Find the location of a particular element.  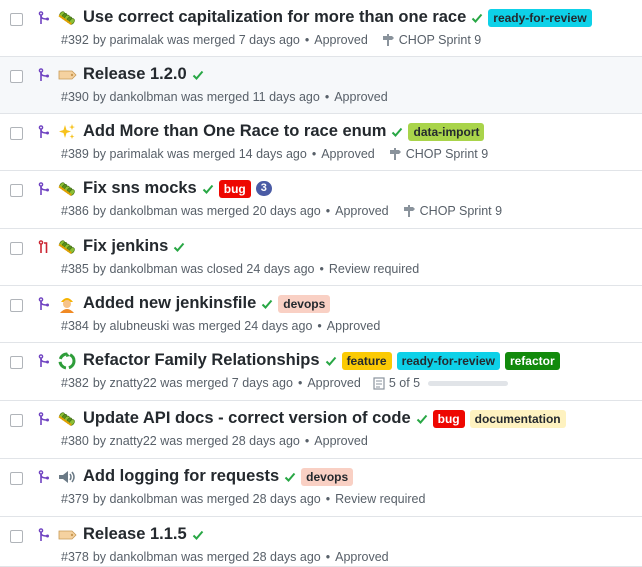

title-line: Release 1.2.0 is located at coordinates (130, 74).